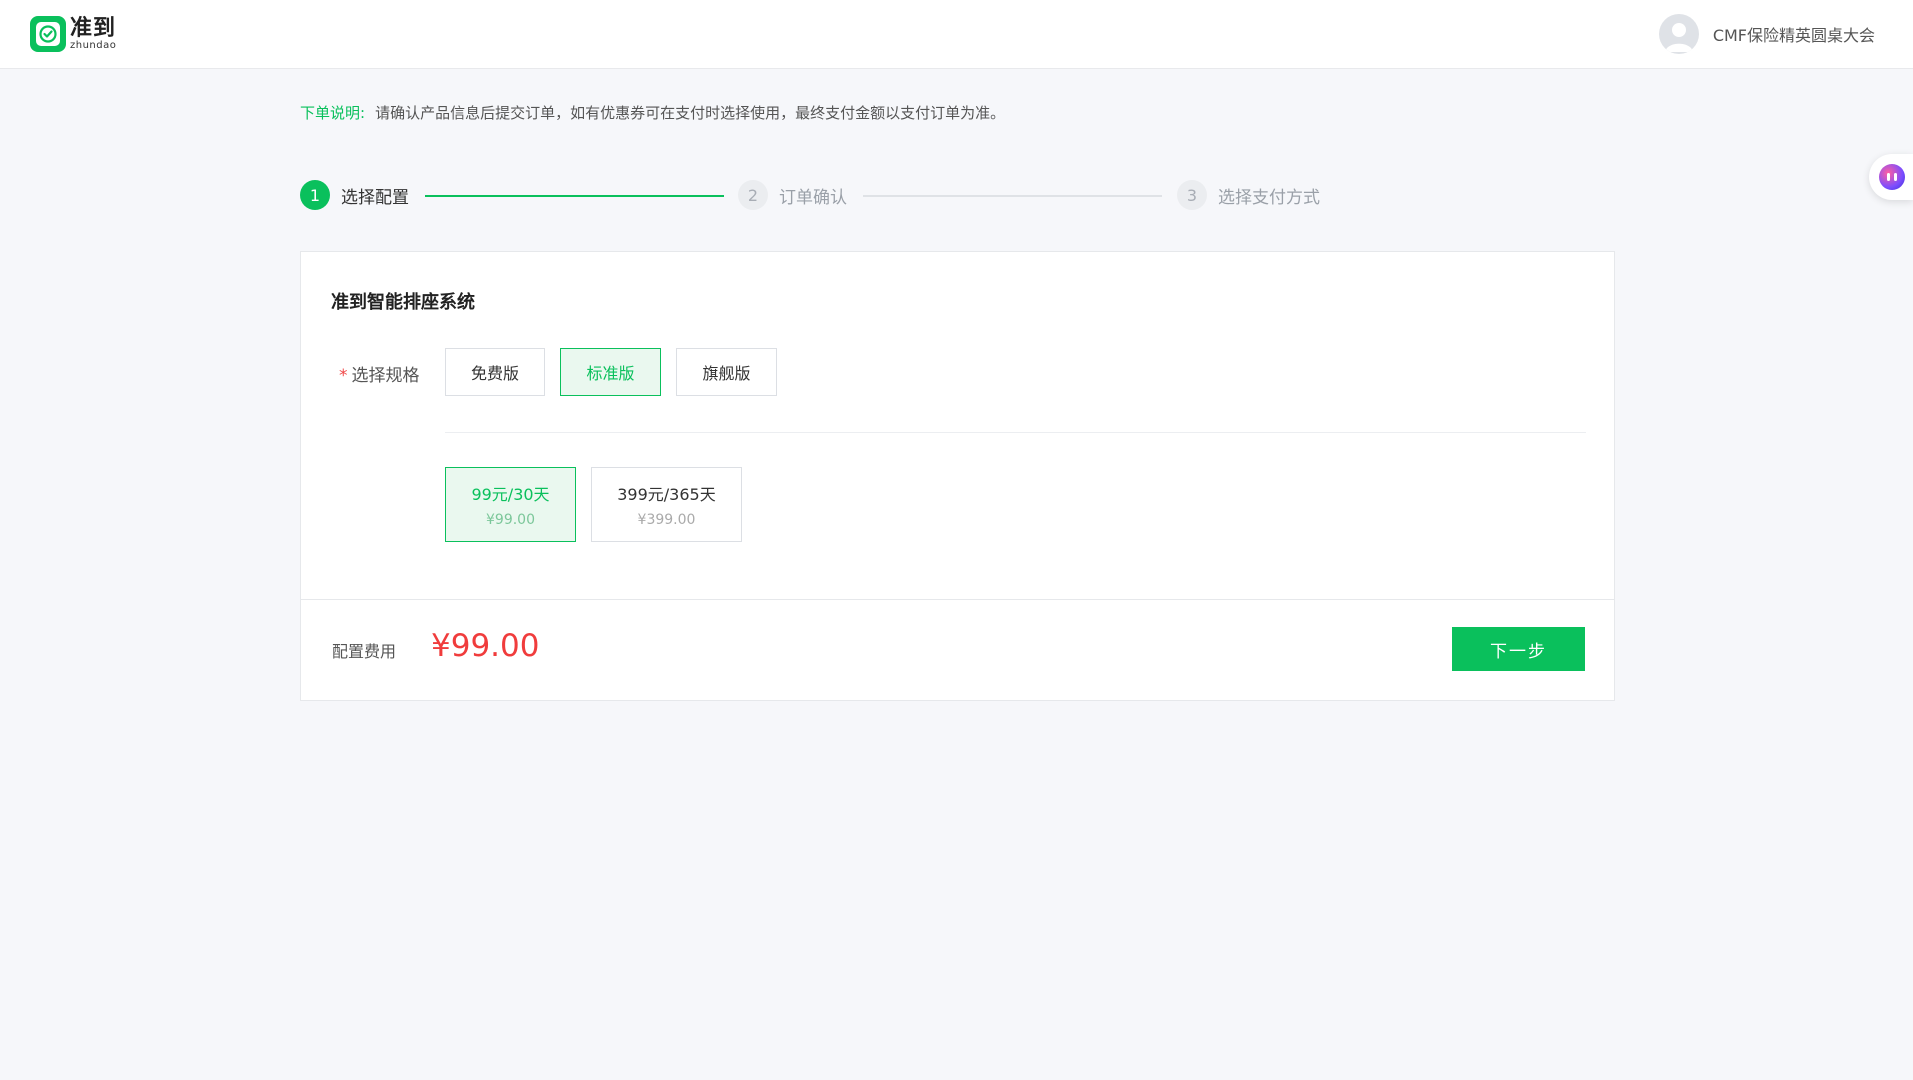  I want to click on price-option-365-days: 399元/365天 ¥399.00, so click(666, 504).